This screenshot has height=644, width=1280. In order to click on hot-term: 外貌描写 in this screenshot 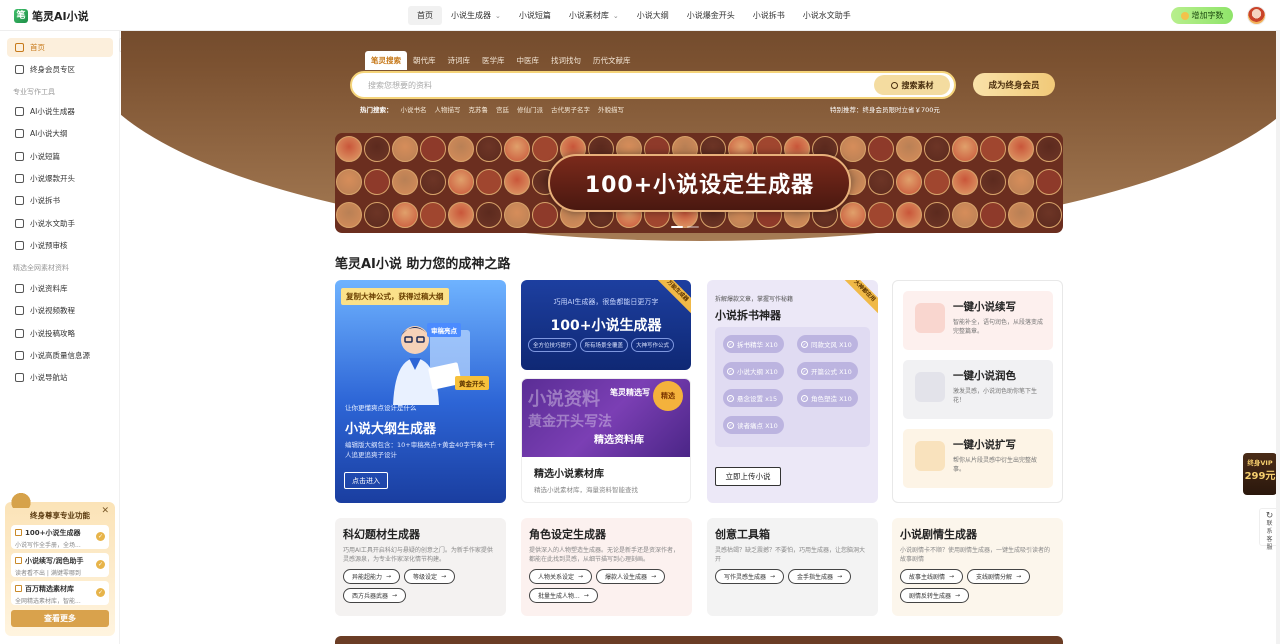, I will do `click(611, 109)`.